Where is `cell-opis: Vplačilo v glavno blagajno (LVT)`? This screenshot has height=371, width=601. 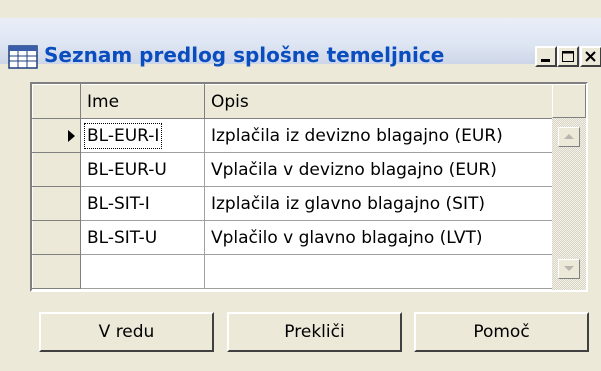
cell-opis: Vplačilo v glavno blagajno (LVT) is located at coordinates (378, 237).